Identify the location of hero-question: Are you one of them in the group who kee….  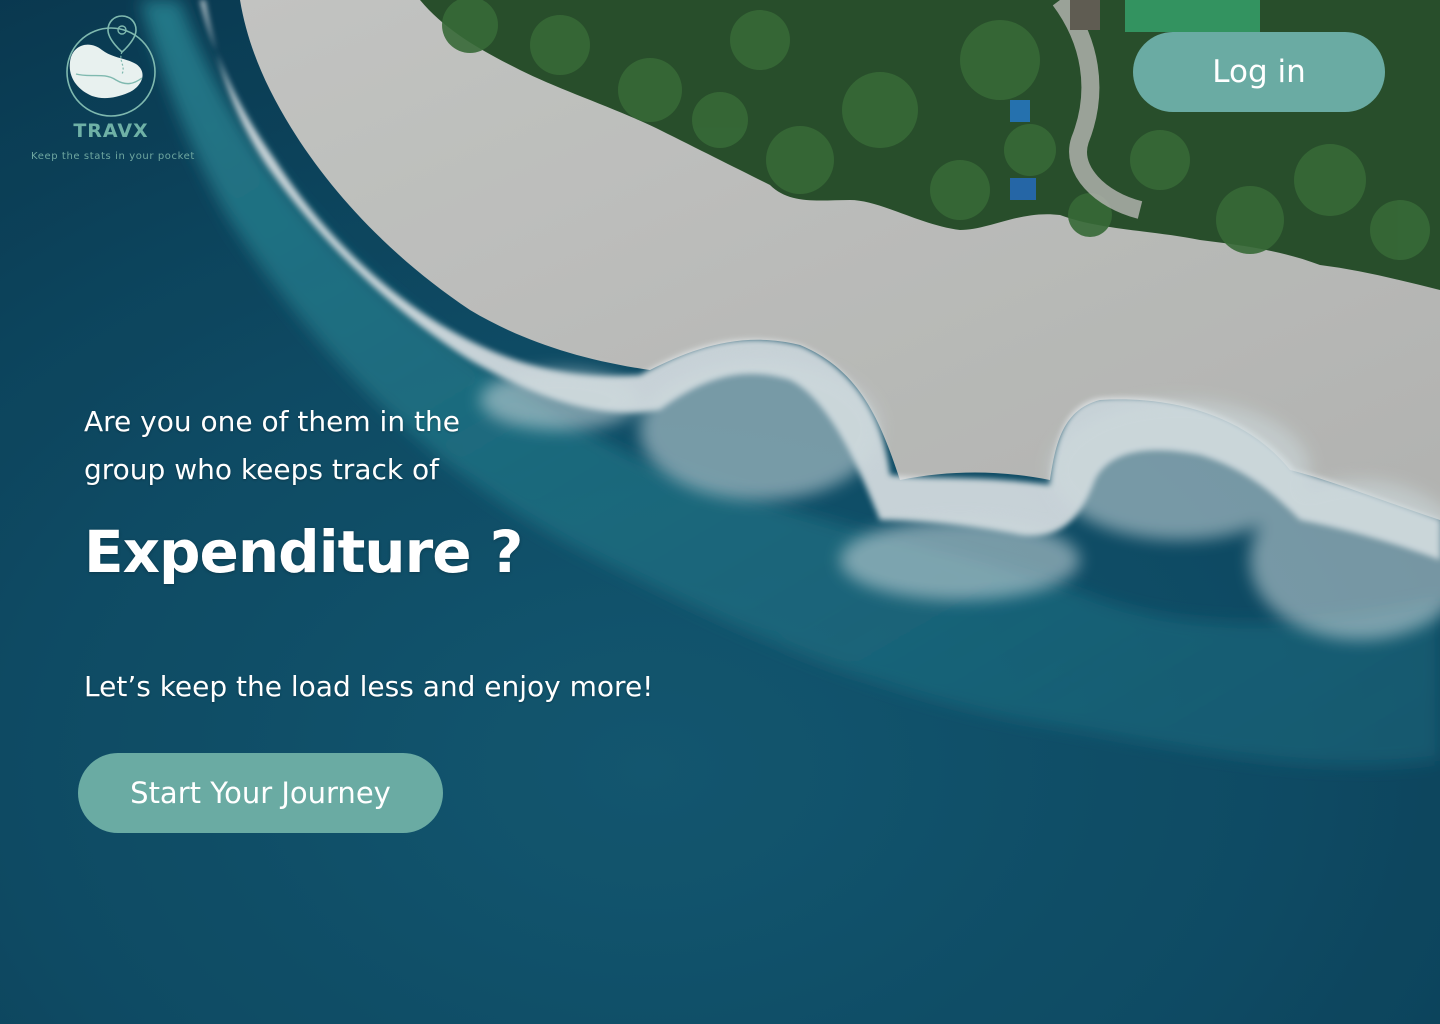
(324, 446).